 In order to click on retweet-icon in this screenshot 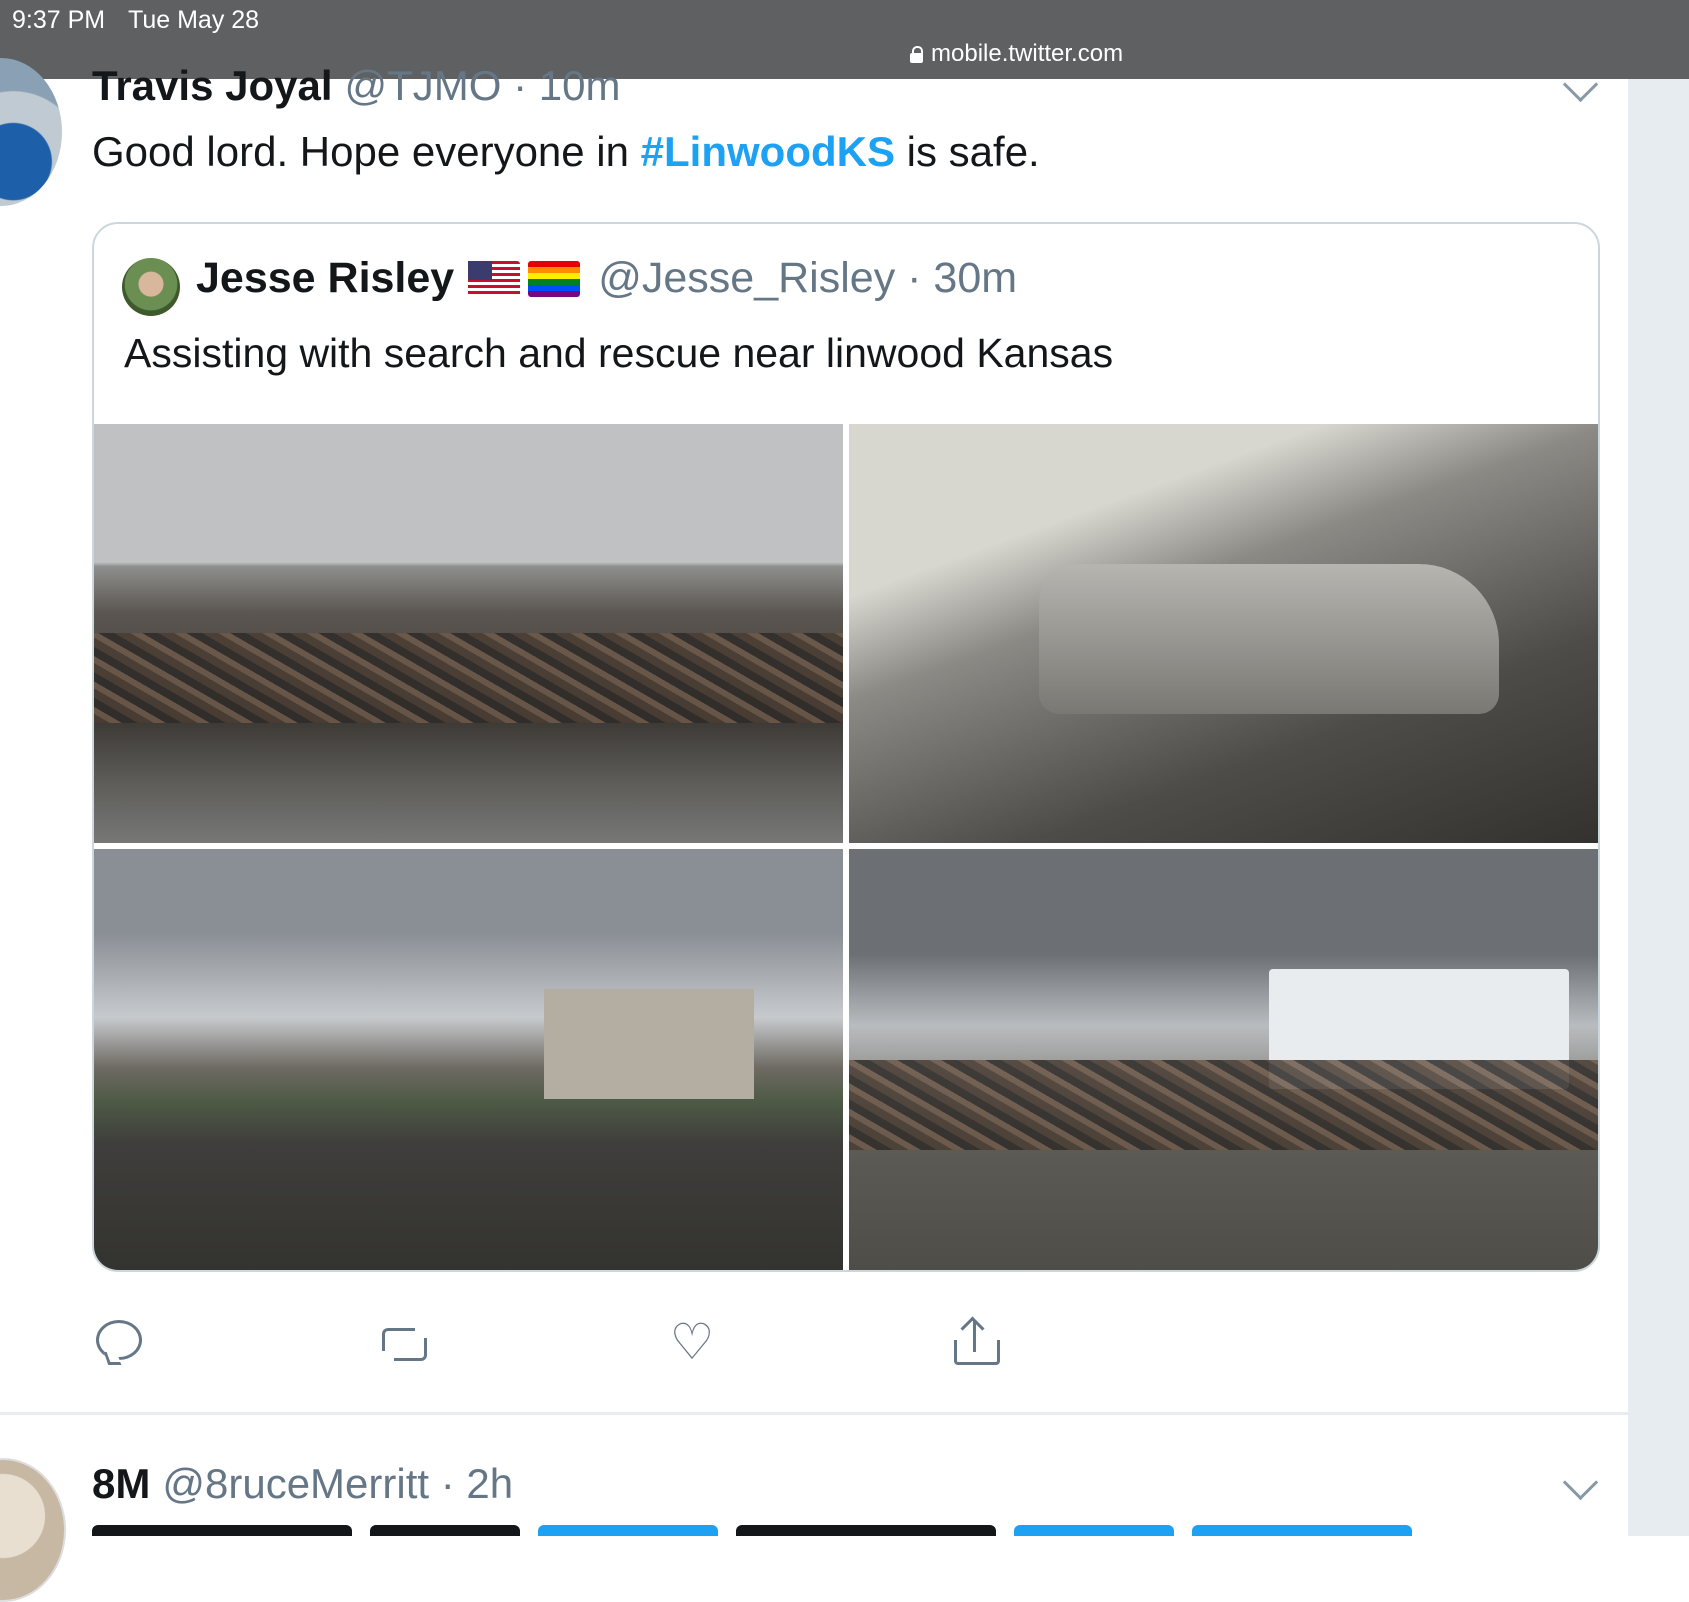, I will do `click(402, 1342)`.